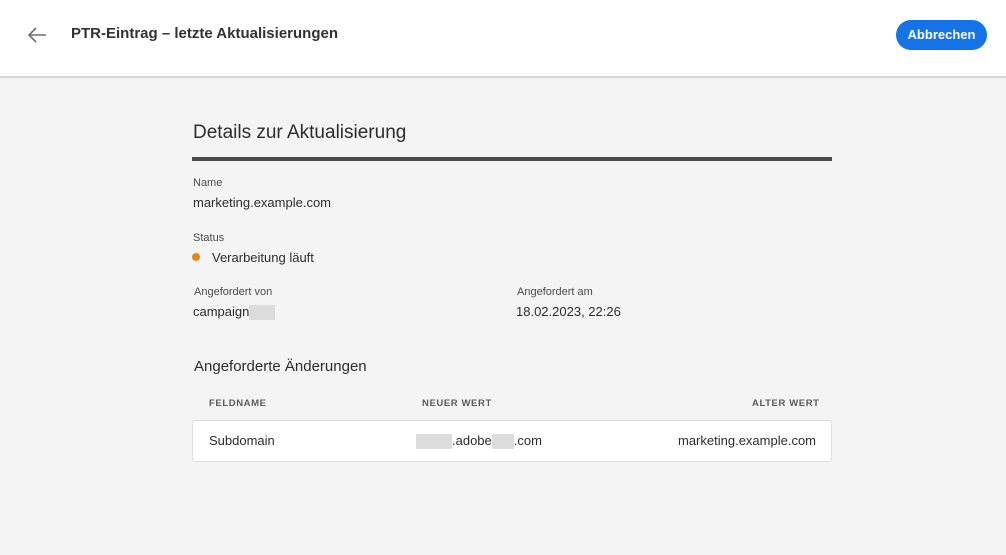 Image resolution: width=1006 pixels, height=555 pixels. What do you see at coordinates (38, 35) in the screenshot?
I see `back-arrow-icon` at bounding box center [38, 35].